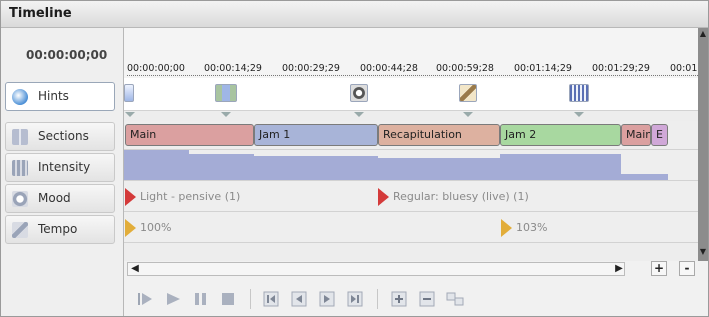 The width and height of the screenshot is (709, 317). Describe the element at coordinates (399, 299) in the screenshot. I see `add-icon` at that location.